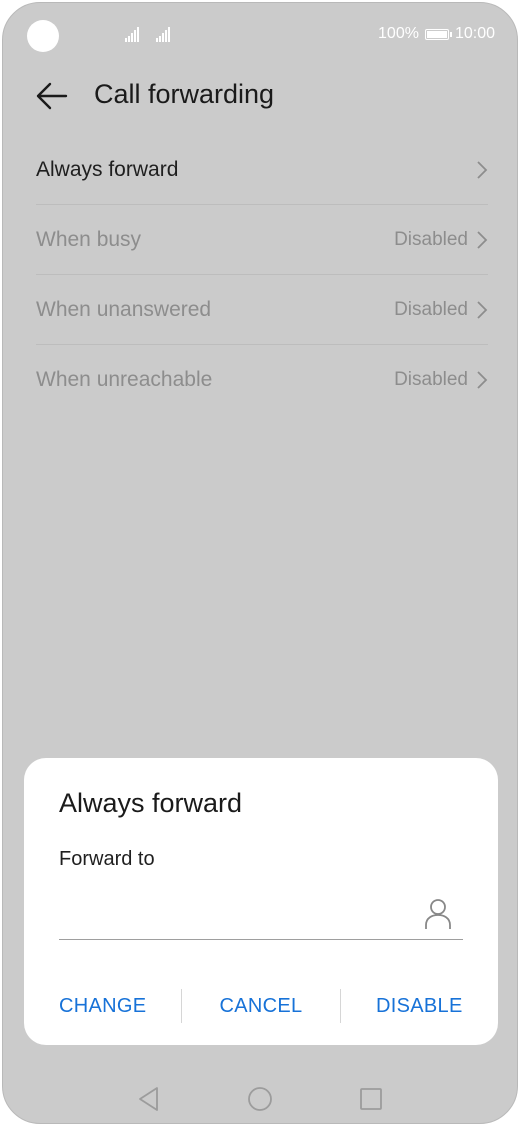  What do you see at coordinates (184, 94) in the screenshot?
I see `page-title: Call forwarding` at bounding box center [184, 94].